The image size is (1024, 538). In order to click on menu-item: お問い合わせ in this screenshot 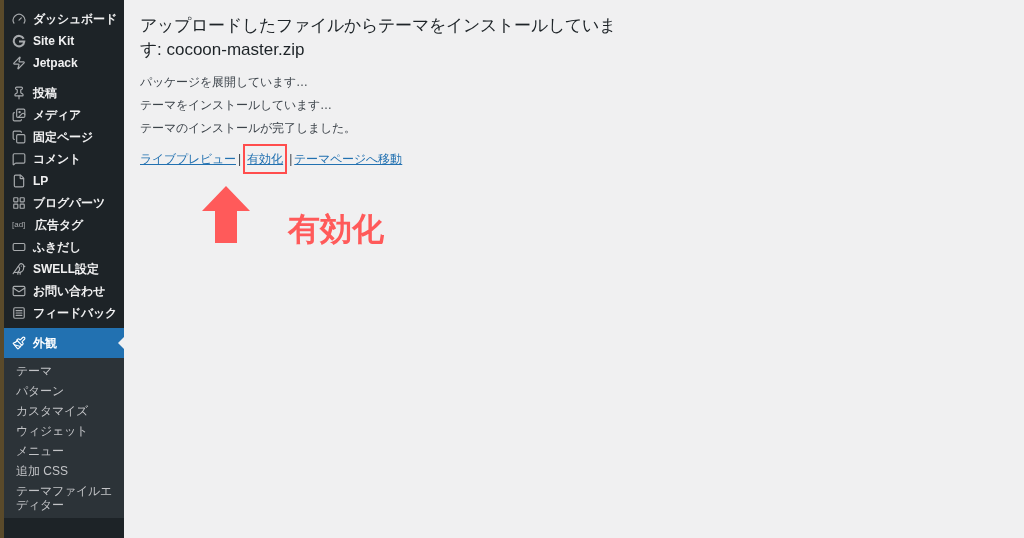, I will do `click(64, 291)`.